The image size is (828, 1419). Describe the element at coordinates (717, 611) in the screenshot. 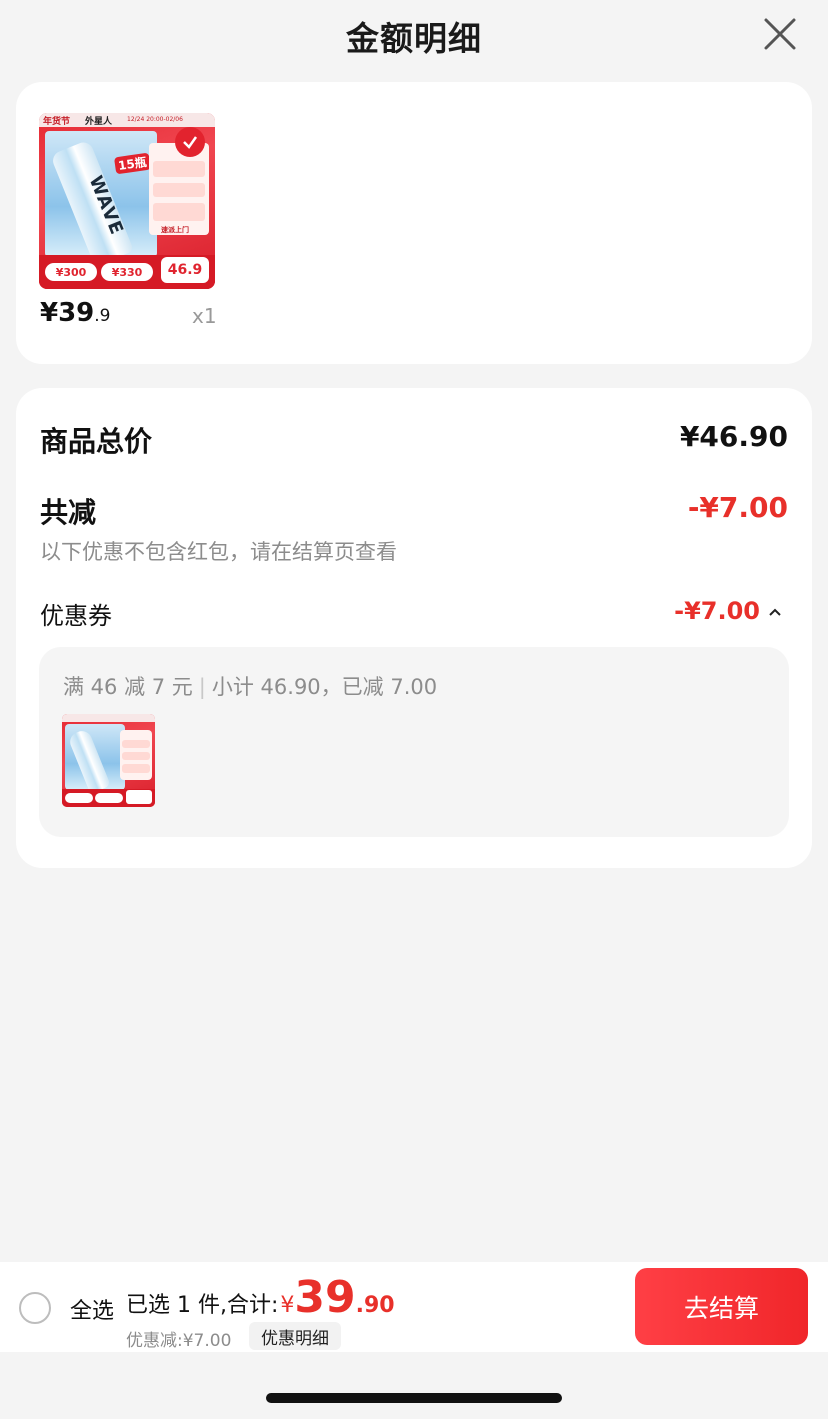

I see `coupon-value: -¥7.00` at that location.